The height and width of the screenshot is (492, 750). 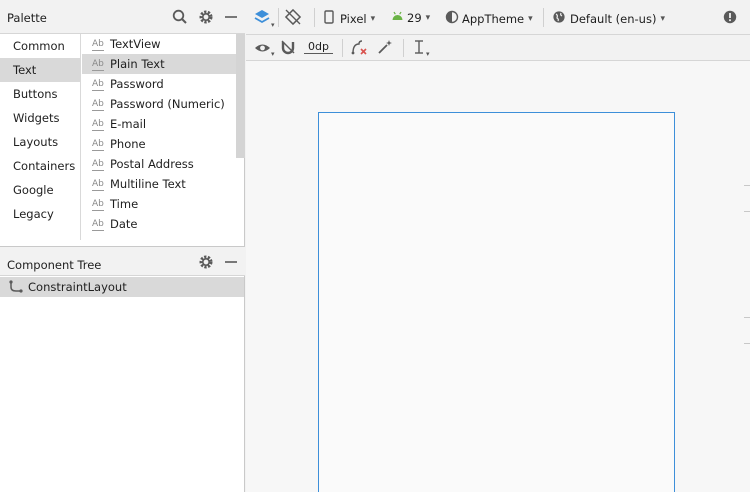 I want to click on palette-item-multiline-text: Ab Multiline Text, so click(x=159, y=184).